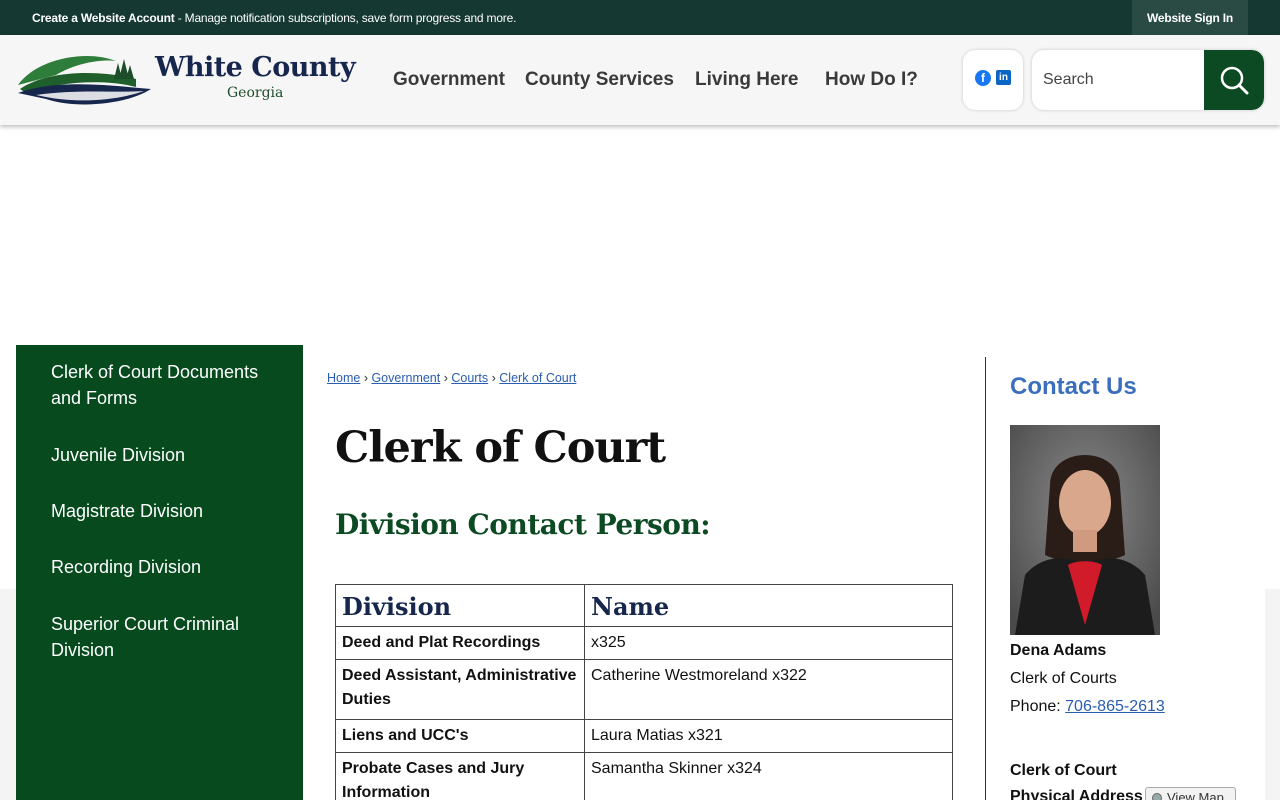 This screenshot has width=1280, height=800. What do you see at coordinates (768, 689) in the screenshot?
I see `table-cell-name: Catherine Westmoreland x322` at bounding box center [768, 689].